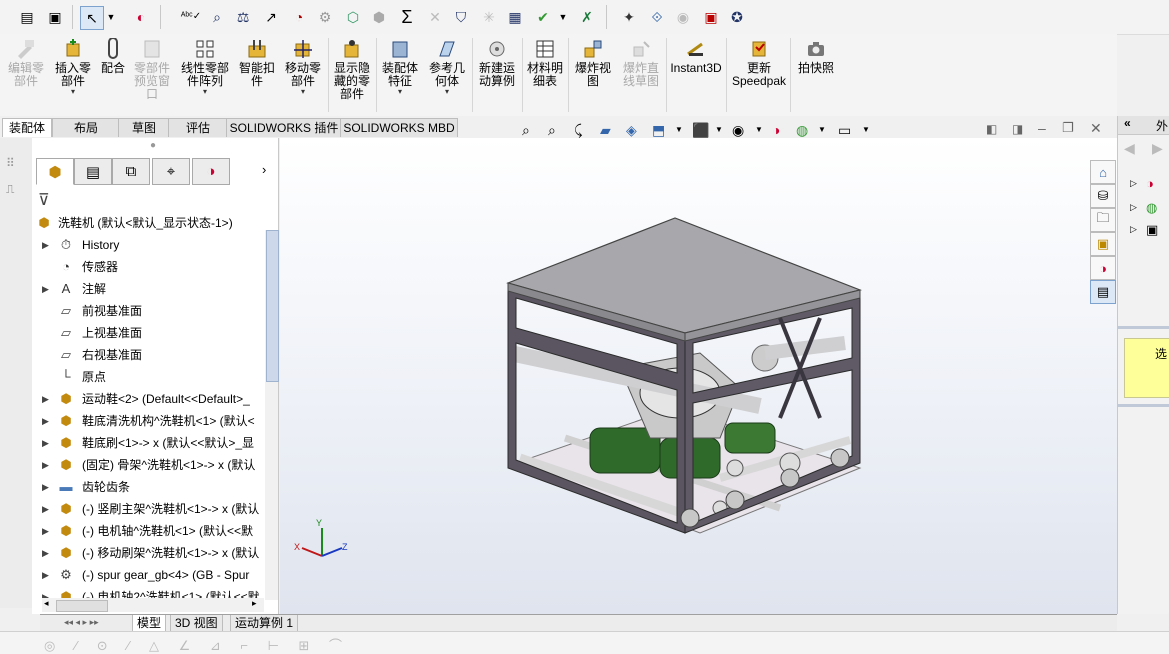 The width and height of the screenshot is (1169, 654). Describe the element at coordinates (171, 171) in the screenshot. I see `tab-dimxpert-manager: ⌖` at that location.